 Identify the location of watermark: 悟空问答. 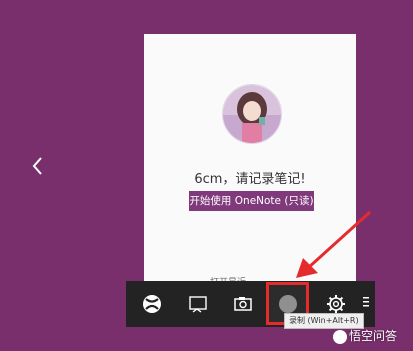
(365, 336).